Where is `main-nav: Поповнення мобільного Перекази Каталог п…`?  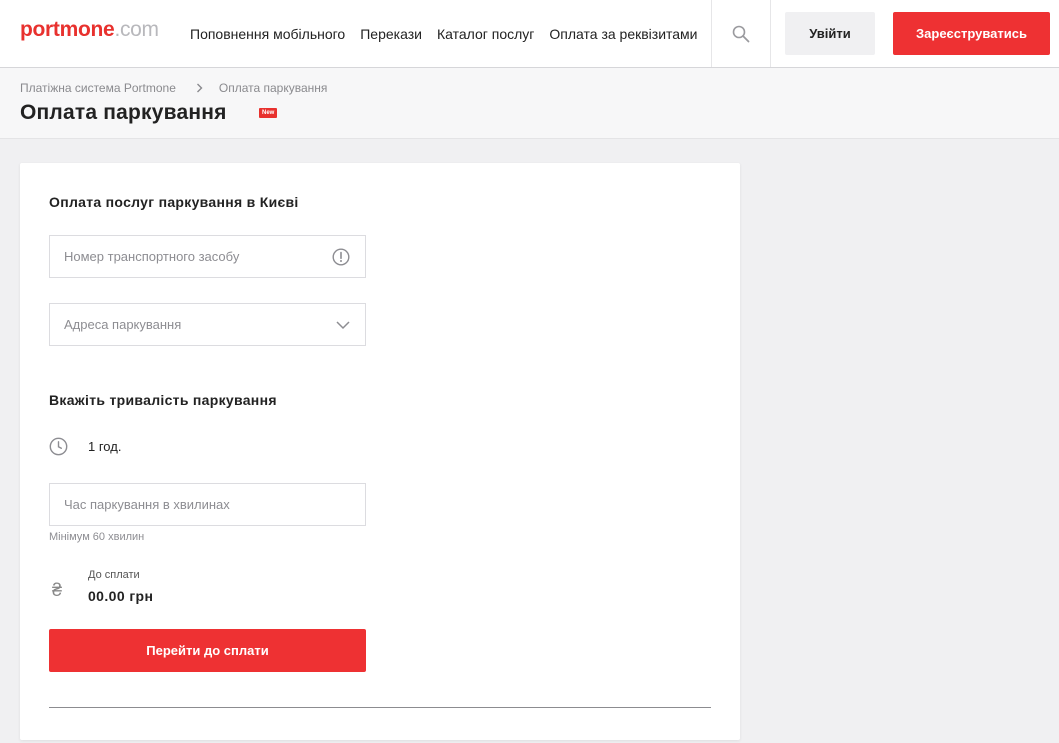 main-nav: Поповнення мобільного Перекази Каталог п… is located at coordinates (451, 33).